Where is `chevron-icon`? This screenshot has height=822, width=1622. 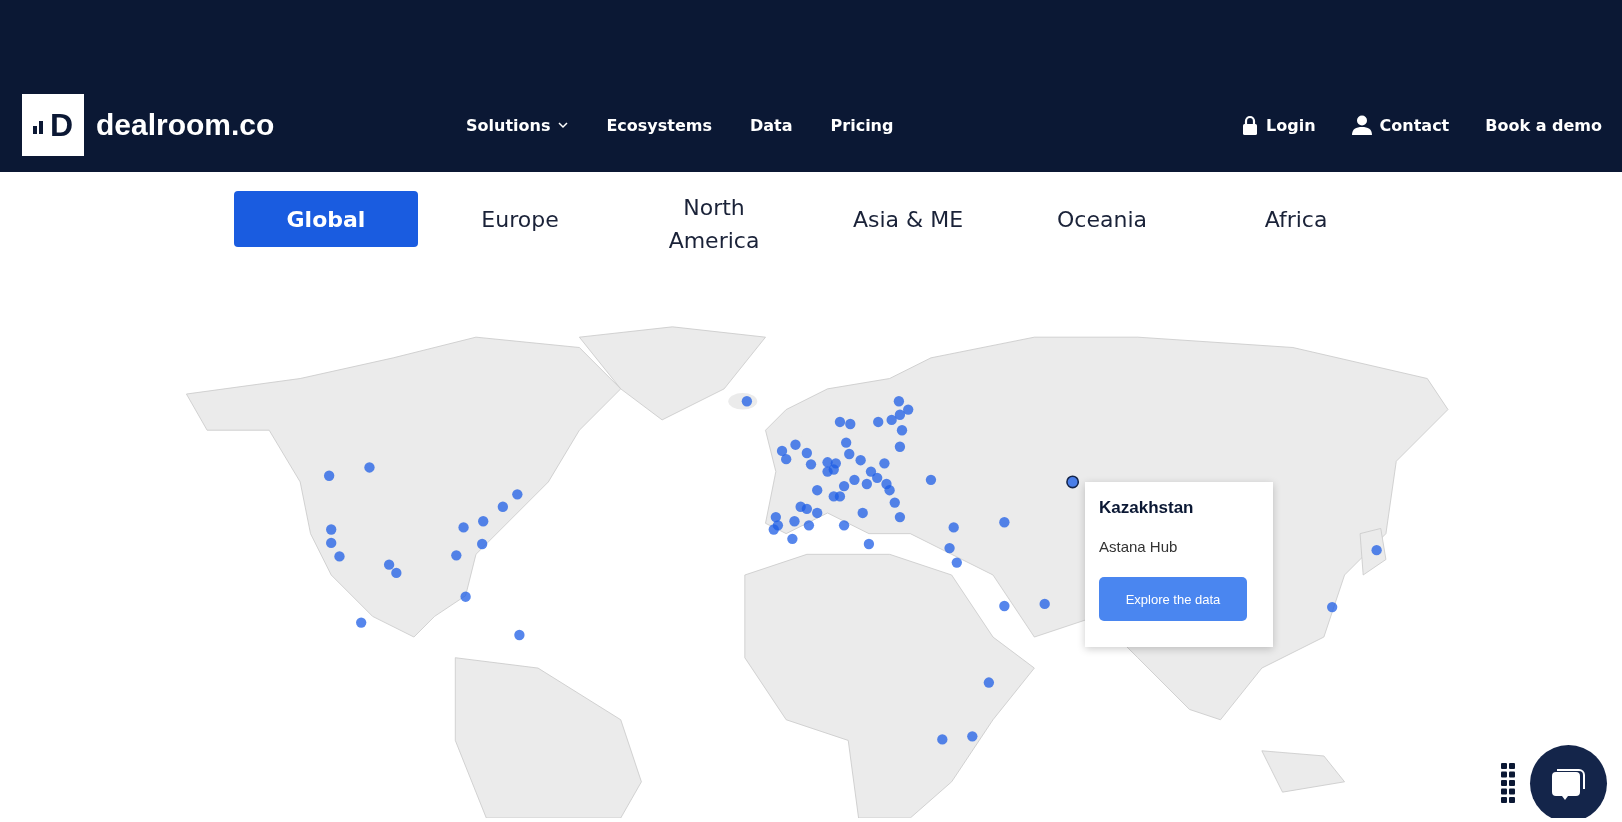
chevron-icon is located at coordinates (563, 125).